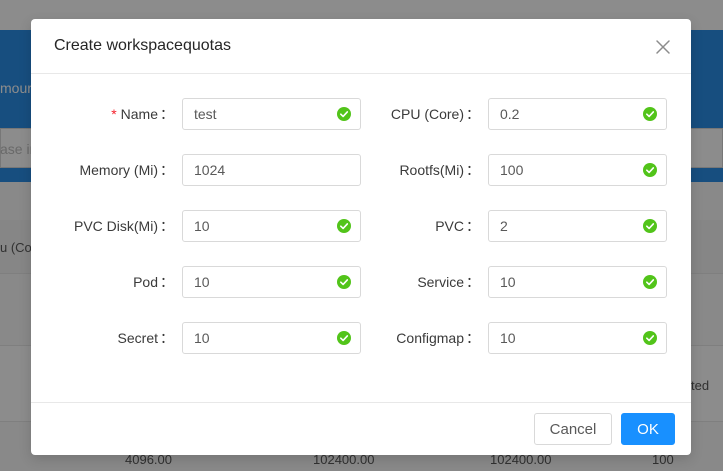 The height and width of the screenshot is (471, 723). Describe the element at coordinates (400, 226) in the screenshot. I see `field-label-pvc: PVC：` at that location.